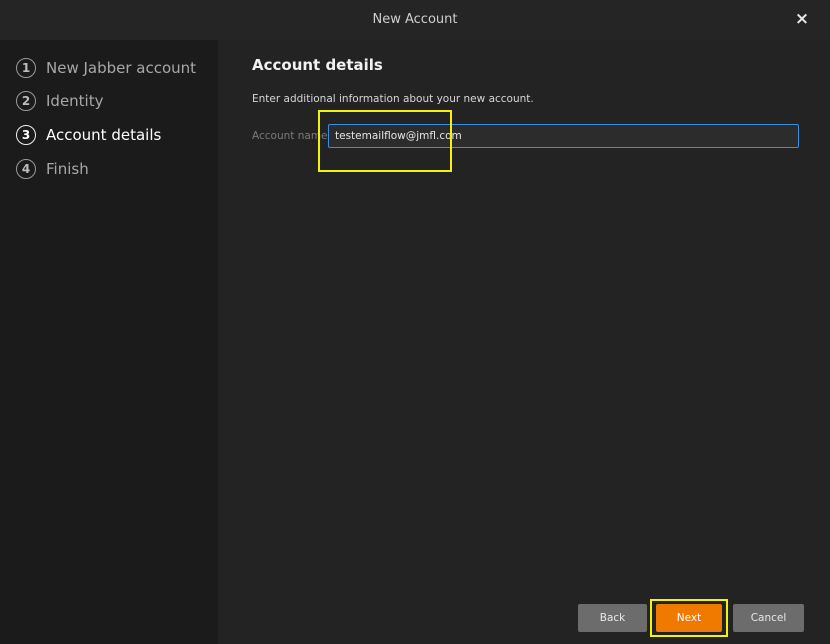  What do you see at coordinates (768, 618) in the screenshot?
I see `cancel-button: Cancel` at bounding box center [768, 618].